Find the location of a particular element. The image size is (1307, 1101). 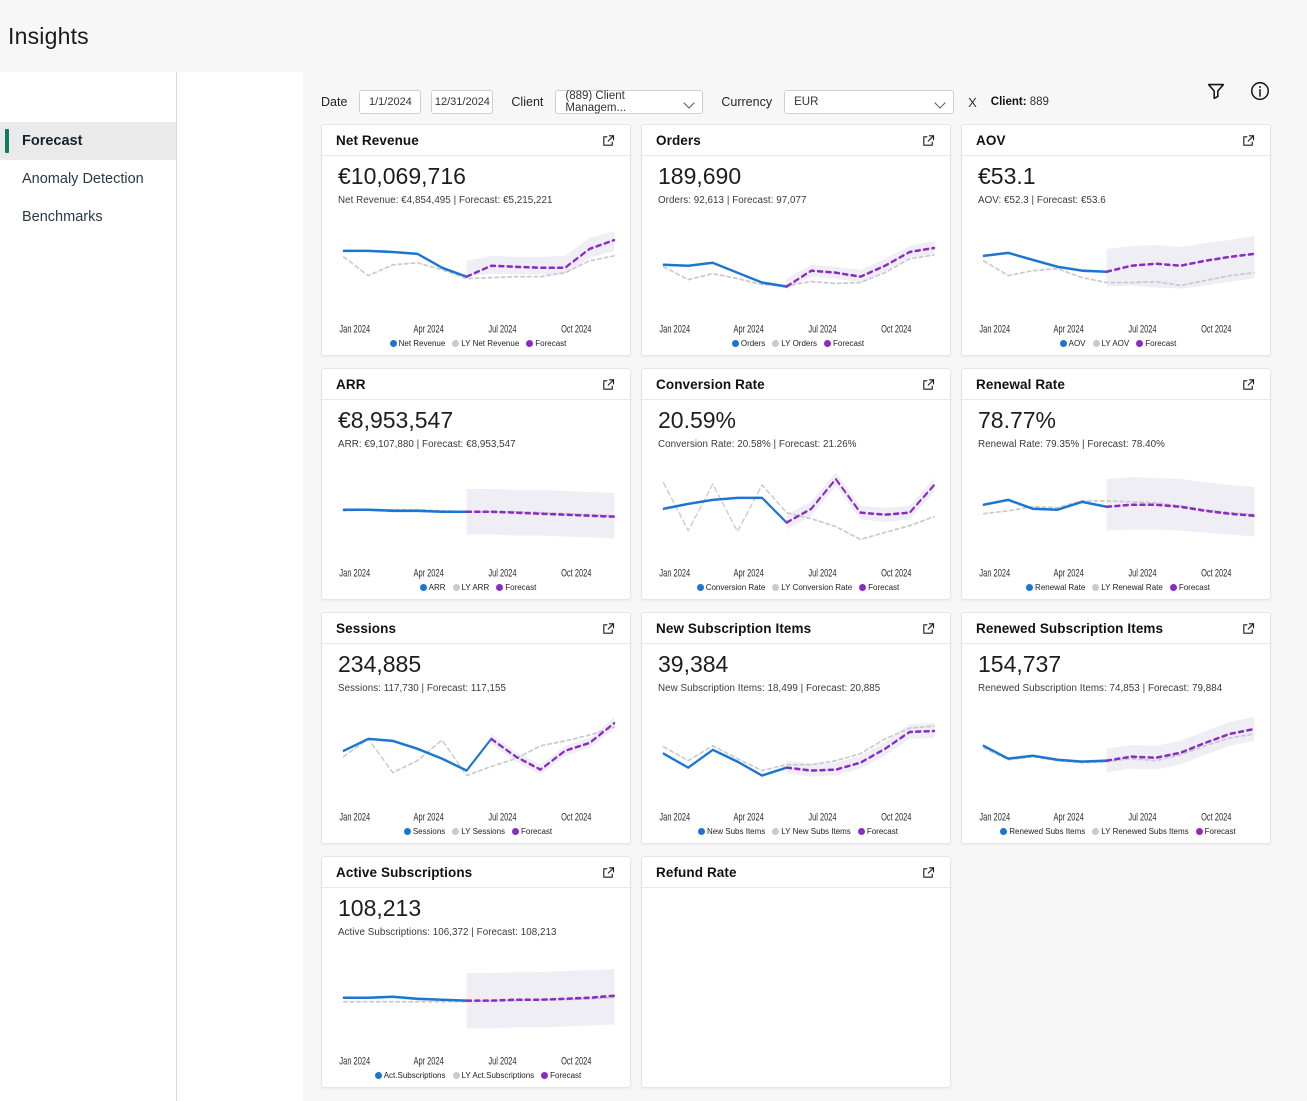

card-metric-value: 20.59% is located at coordinates (697, 420).